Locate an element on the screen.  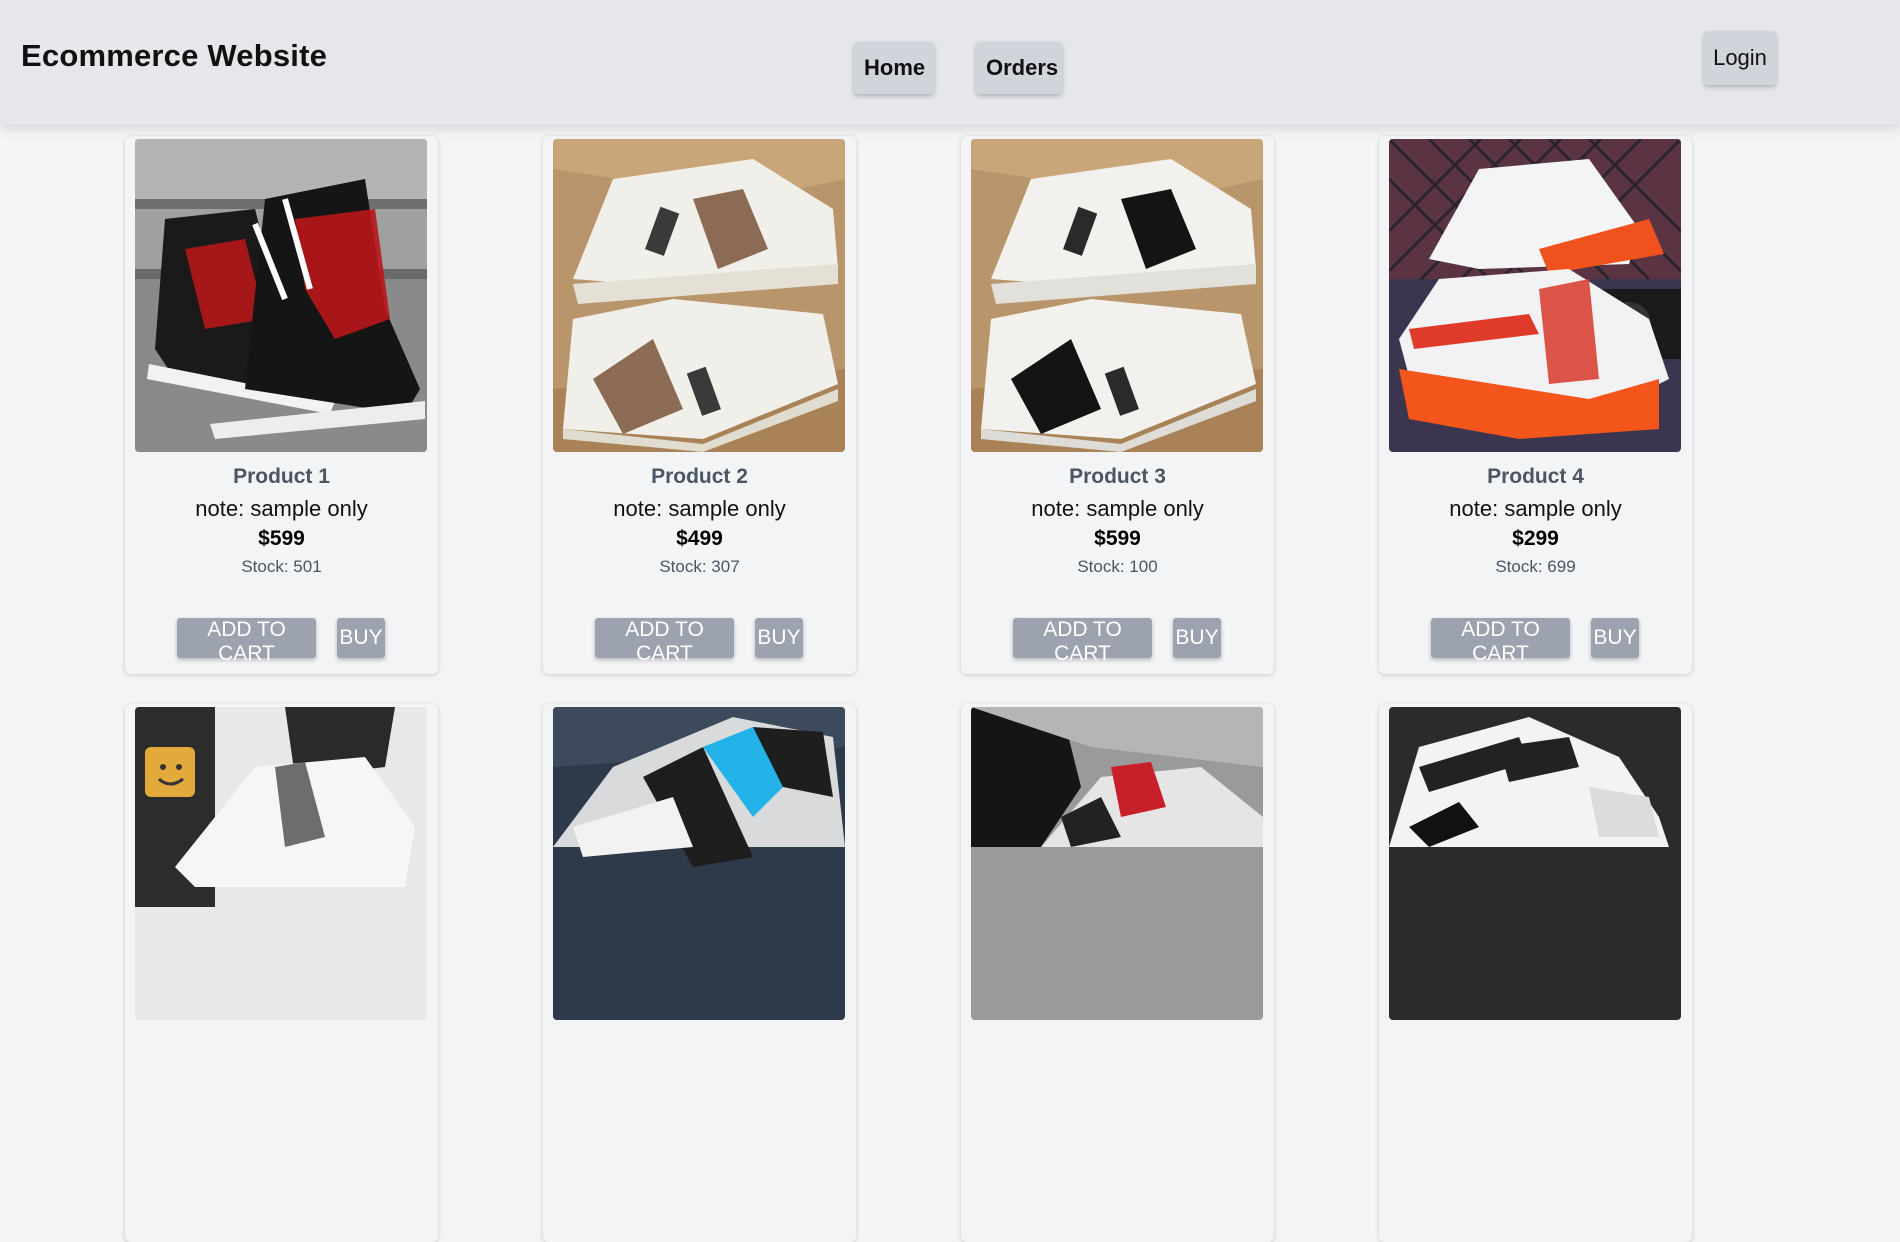
product-stock: Stock: 307 is located at coordinates (699, 566).